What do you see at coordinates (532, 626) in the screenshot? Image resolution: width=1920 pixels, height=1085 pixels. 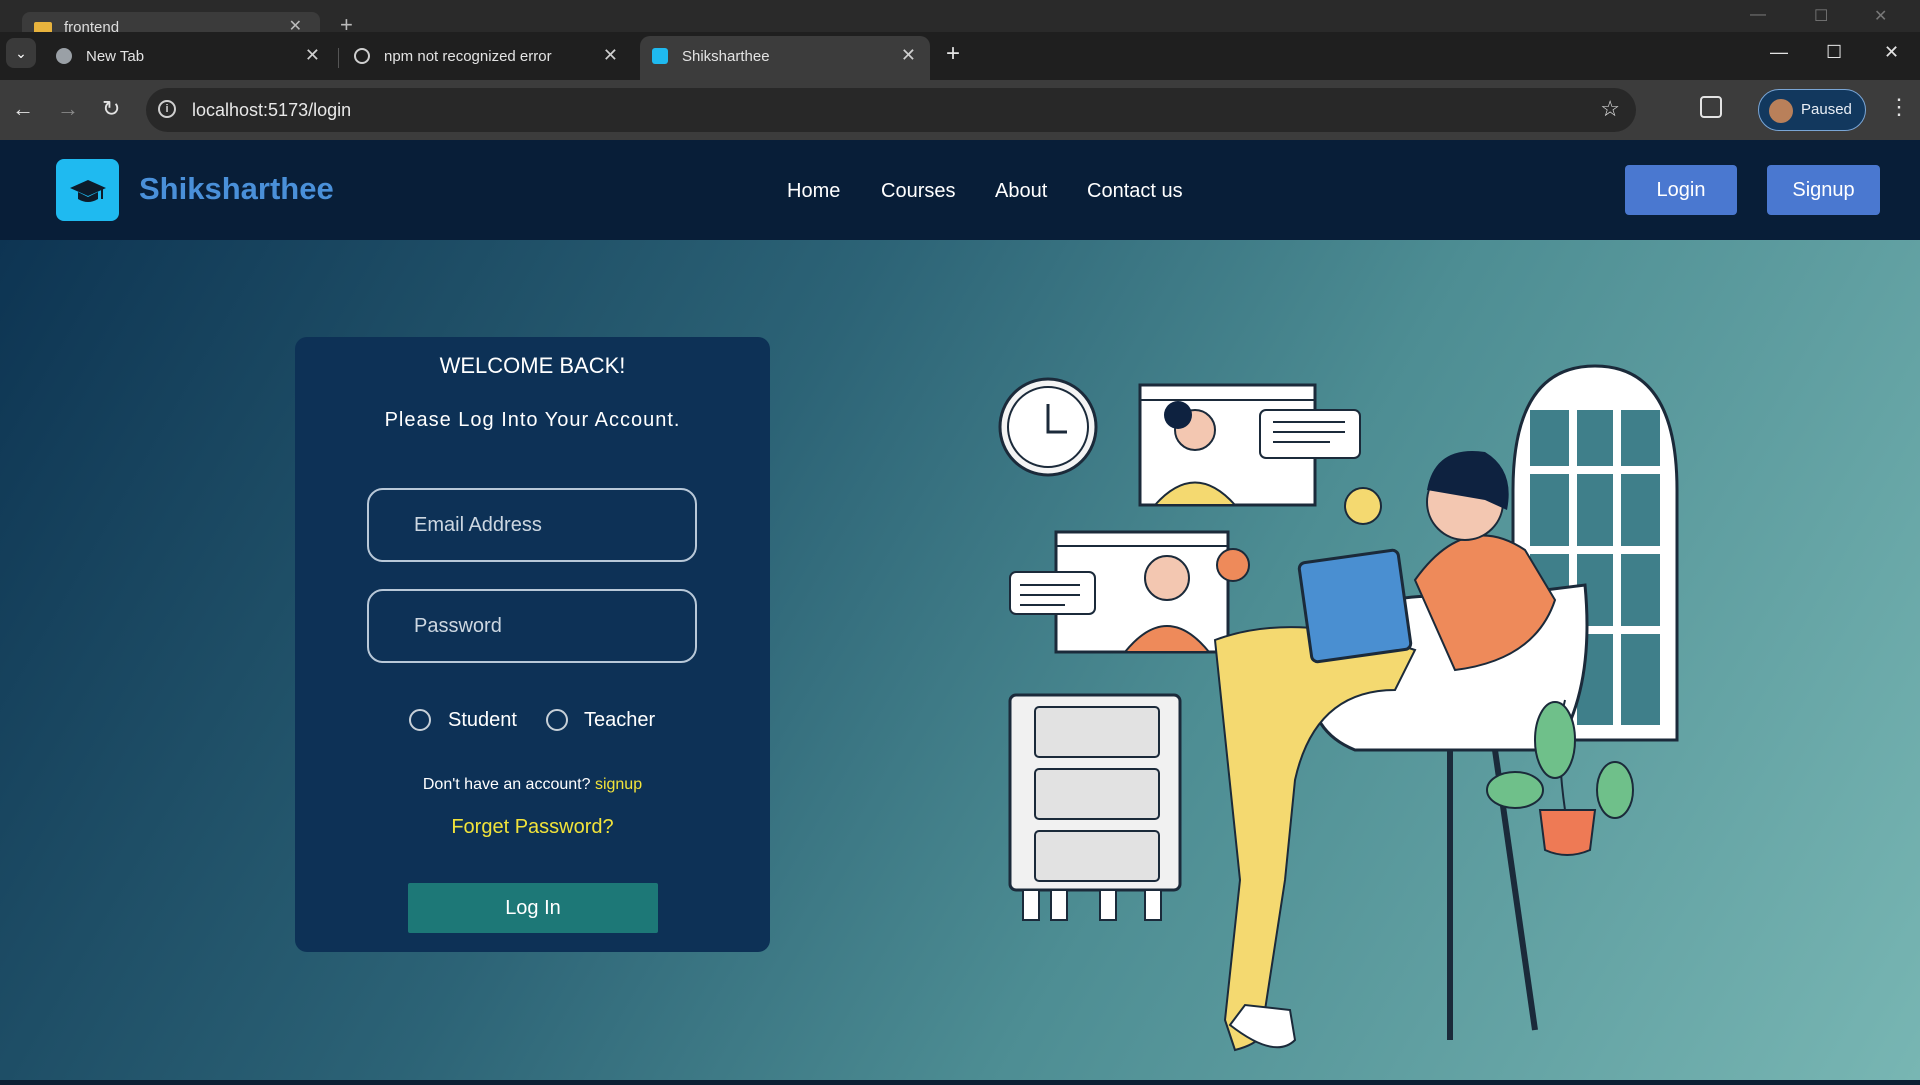 I see `password-field` at bounding box center [532, 626].